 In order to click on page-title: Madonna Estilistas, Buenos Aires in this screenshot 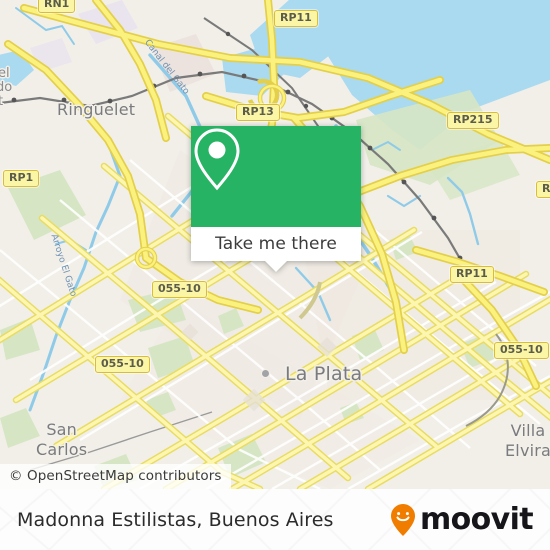, I will do `click(175, 519)`.